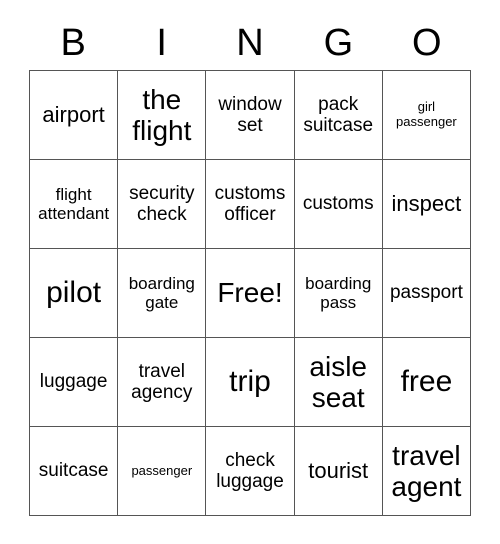 This screenshot has width=500, height=544. Describe the element at coordinates (338, 43) in the screenshot. I see `bingo-header-letter-g: G` at that location.